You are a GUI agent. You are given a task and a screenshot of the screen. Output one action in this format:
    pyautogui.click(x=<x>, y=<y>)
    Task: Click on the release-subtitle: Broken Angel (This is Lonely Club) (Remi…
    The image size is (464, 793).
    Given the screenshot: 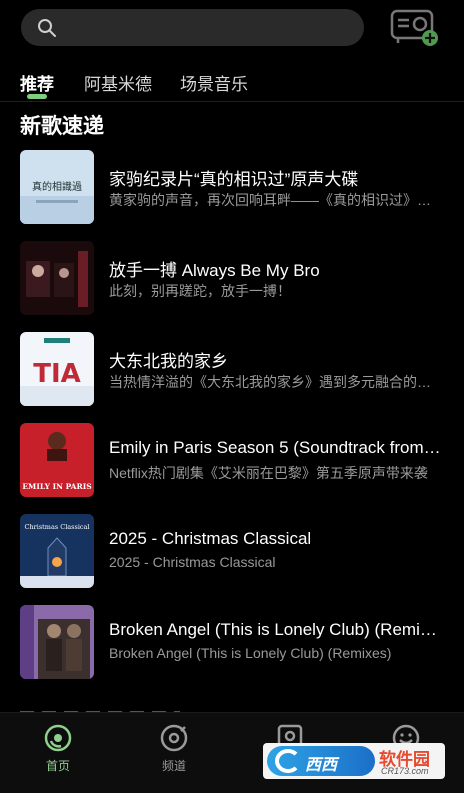 What is the action you would take?
    pyautogui.click(x=250, y=653)
    